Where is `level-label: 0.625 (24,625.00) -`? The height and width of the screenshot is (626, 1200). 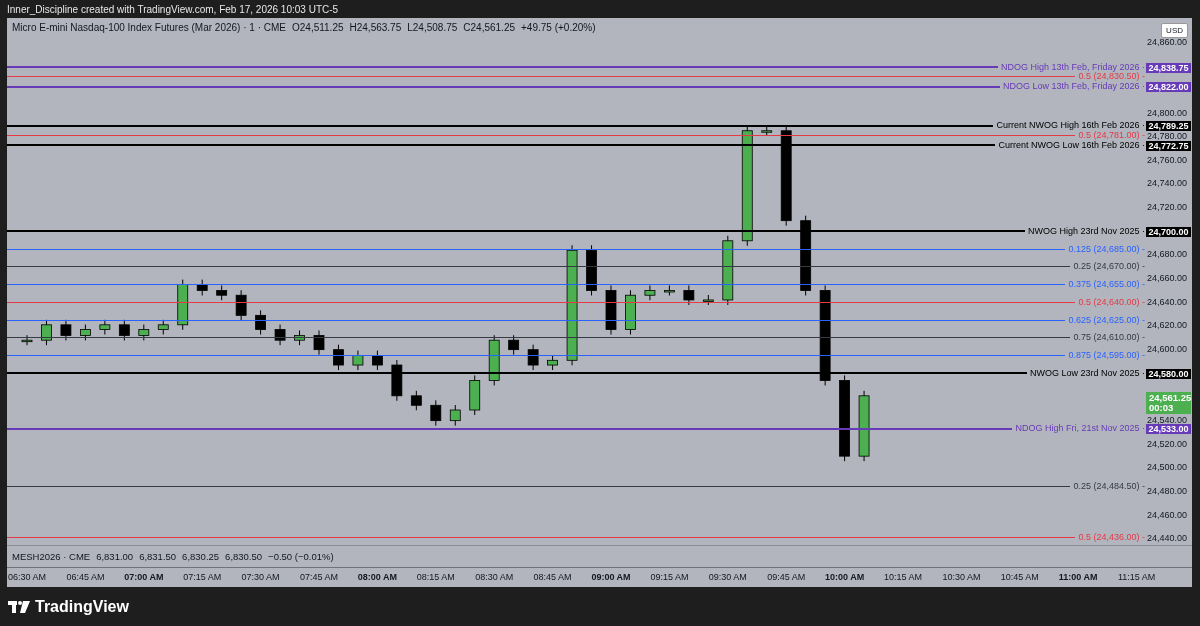
level-label: 0.625 (24,625.00) - is located at coordinates (1106, 320).